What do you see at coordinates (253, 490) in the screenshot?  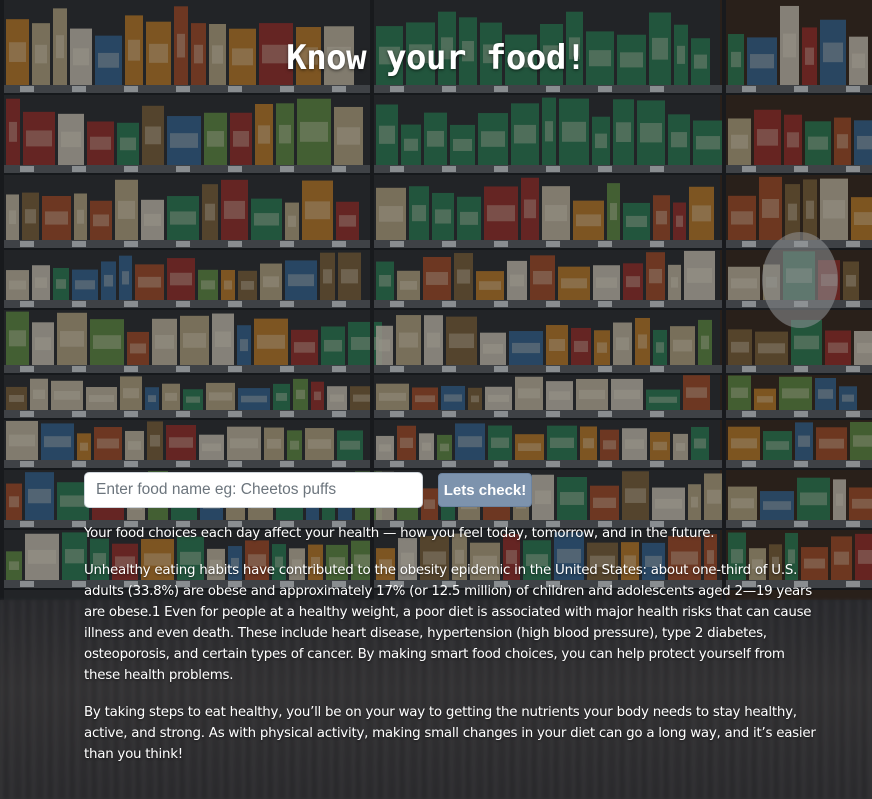 I see `food-search-input` at bounding box center [253, 490].